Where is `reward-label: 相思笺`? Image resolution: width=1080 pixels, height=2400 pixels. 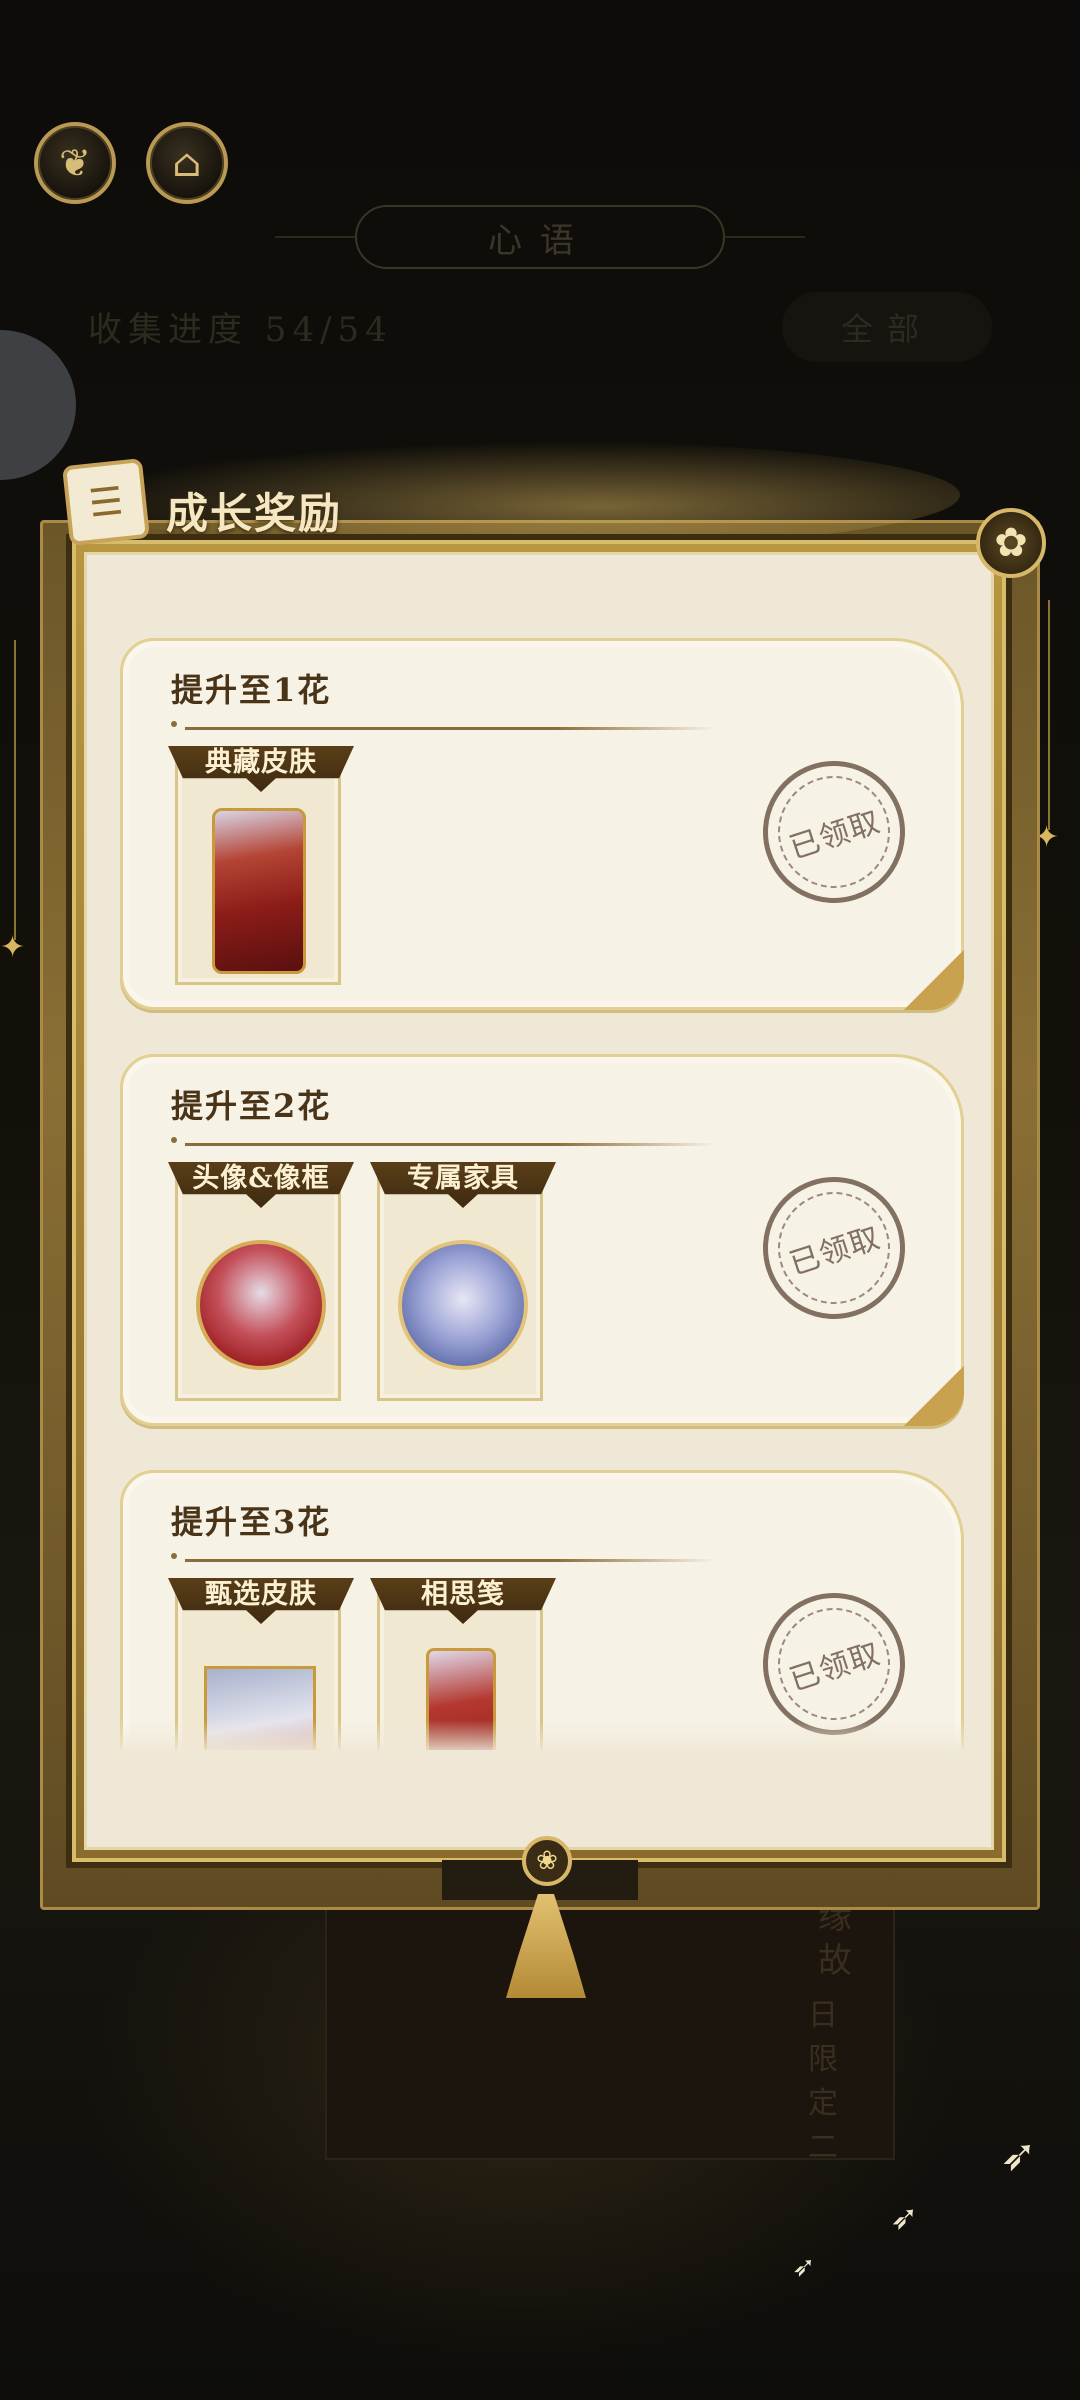
reward-label: 相思笺 is located at coordinates (463, 1601).